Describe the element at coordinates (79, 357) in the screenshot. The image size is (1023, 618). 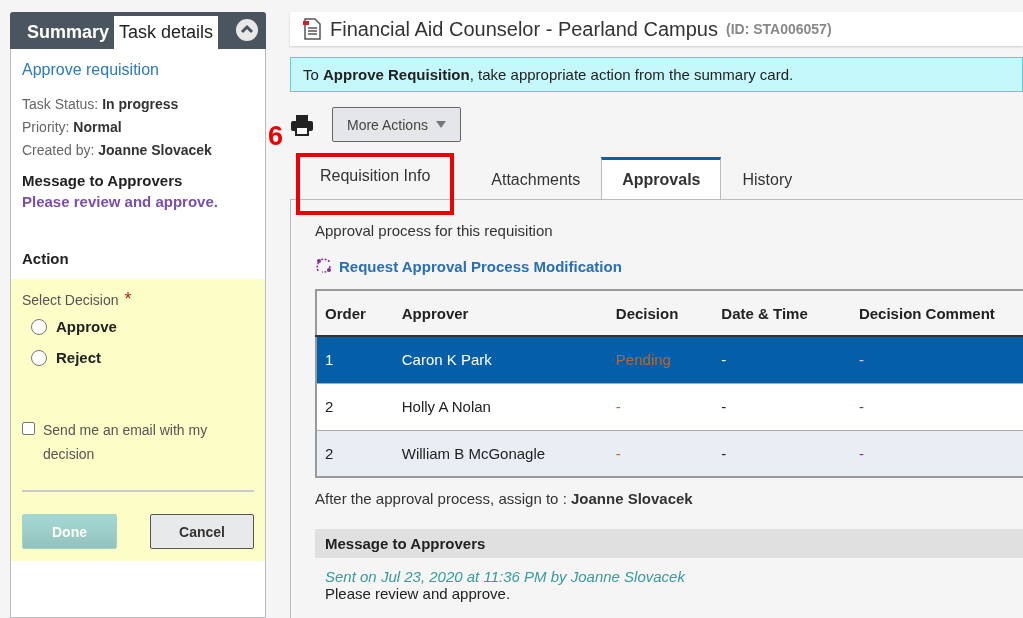
I see `radio-label: Reject` at that location.